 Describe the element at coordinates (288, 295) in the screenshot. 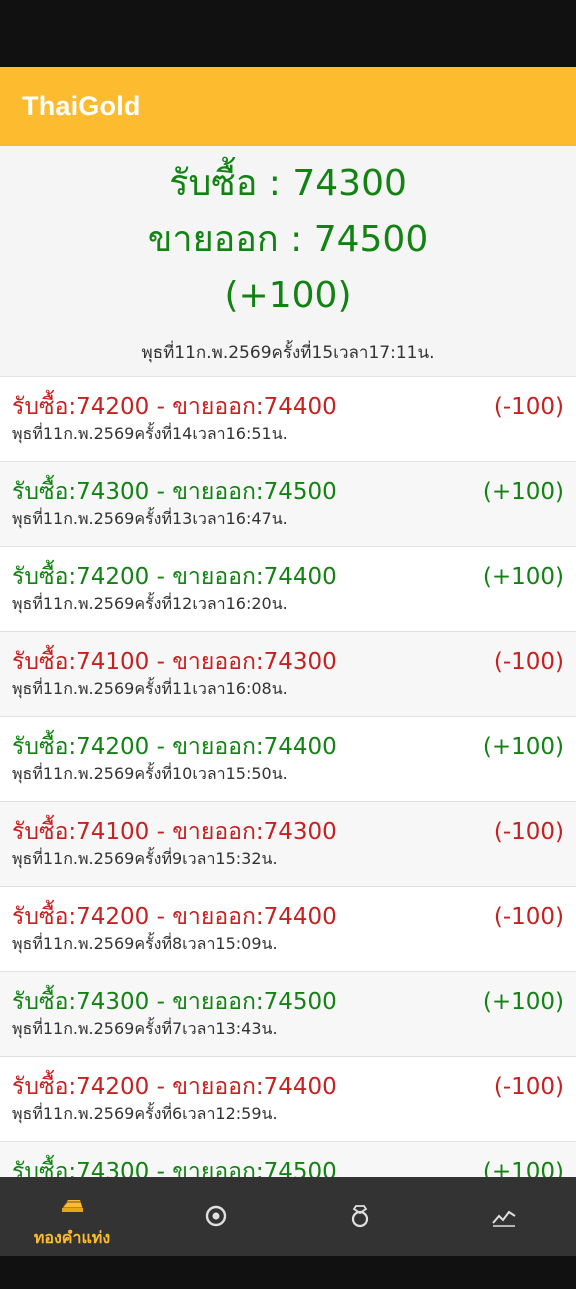

I see `hero-change: (+100)` at that location.